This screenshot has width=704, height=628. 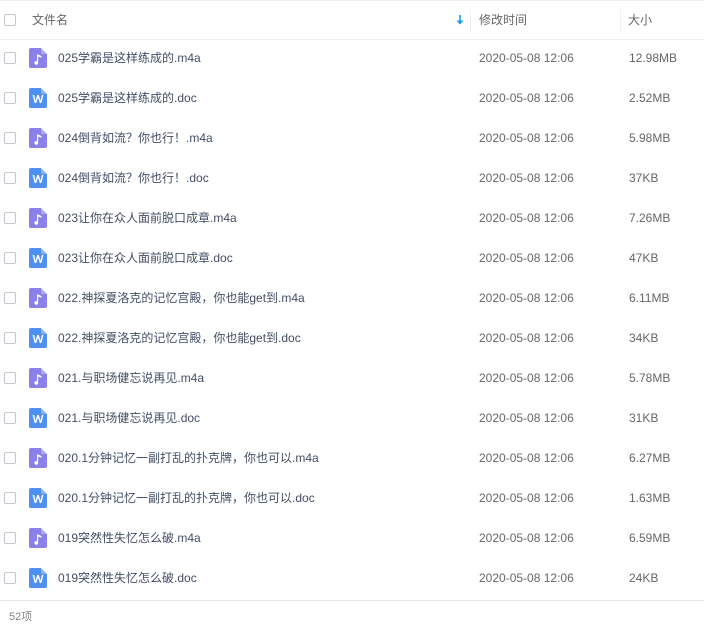 What do you see at coordinates (186, 498) in the screenshot?
I see `file-name: 020.1分钟记忆一副打乱的扑克牌，你也可以.doc` at bounding box center [186, 498].